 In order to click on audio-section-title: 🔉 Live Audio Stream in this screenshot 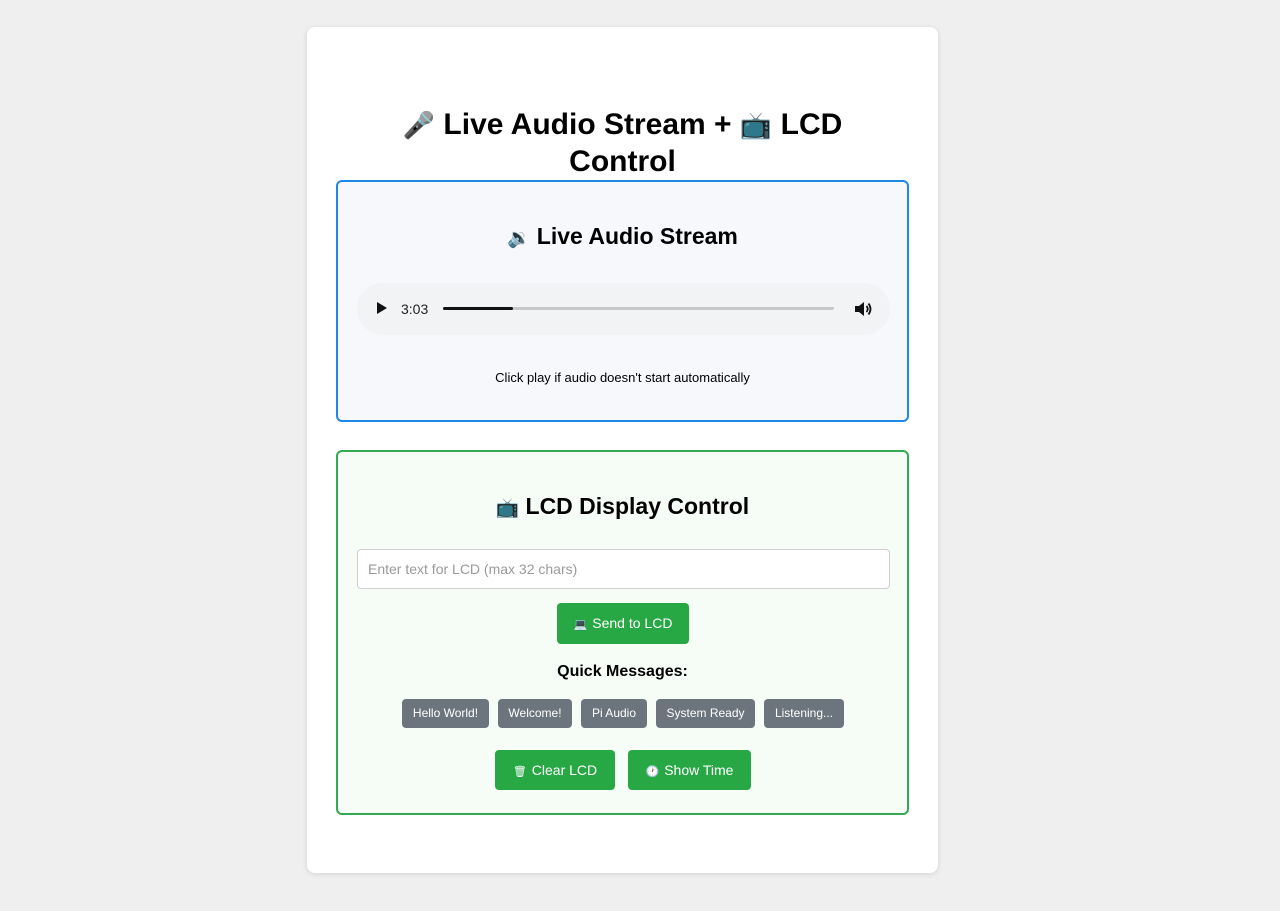, I will do `click(622, 237)`.